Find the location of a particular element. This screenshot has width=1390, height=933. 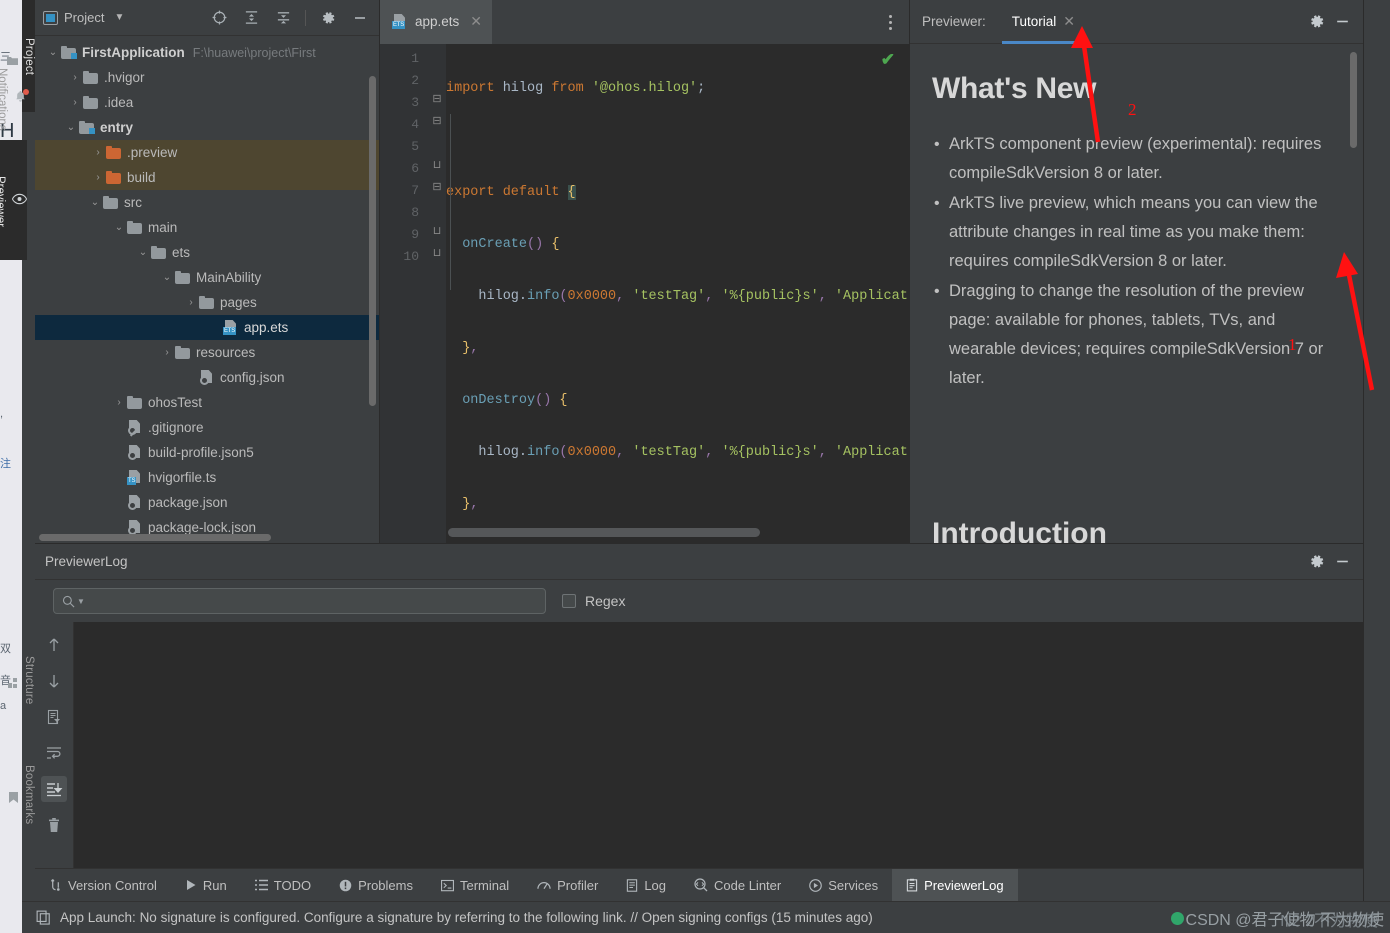

services-icon is located at coordinates (816, 885).